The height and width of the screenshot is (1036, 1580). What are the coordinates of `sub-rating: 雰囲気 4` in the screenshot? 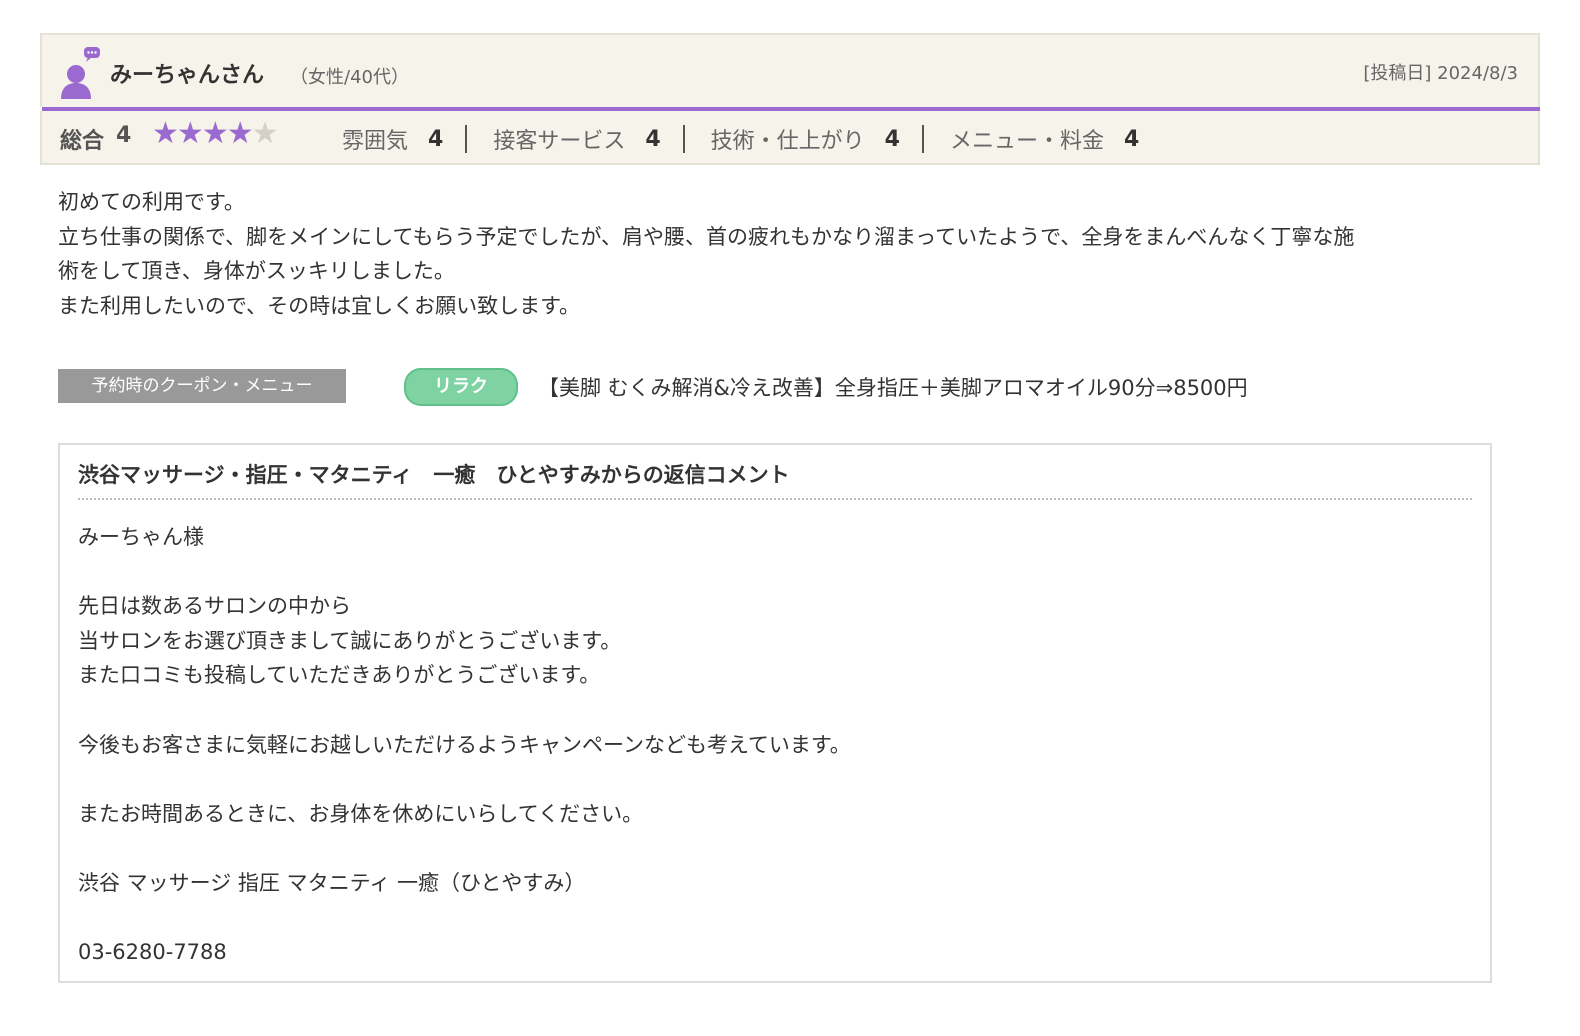 It's located at (392, 139).